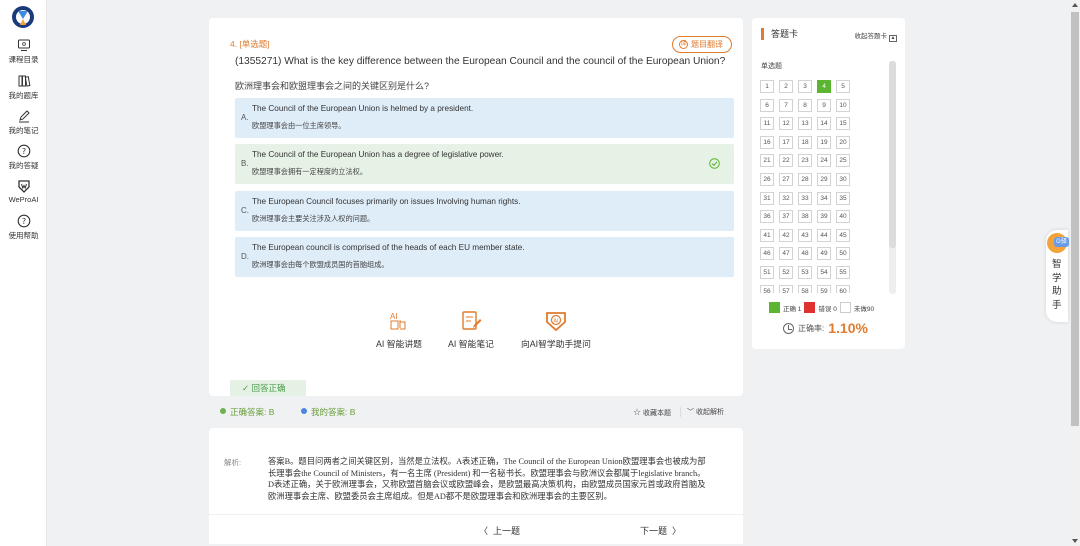  Describe the element at coordinates (767, 198) in the screenshot. I see `question-number-button: 31` at that location.